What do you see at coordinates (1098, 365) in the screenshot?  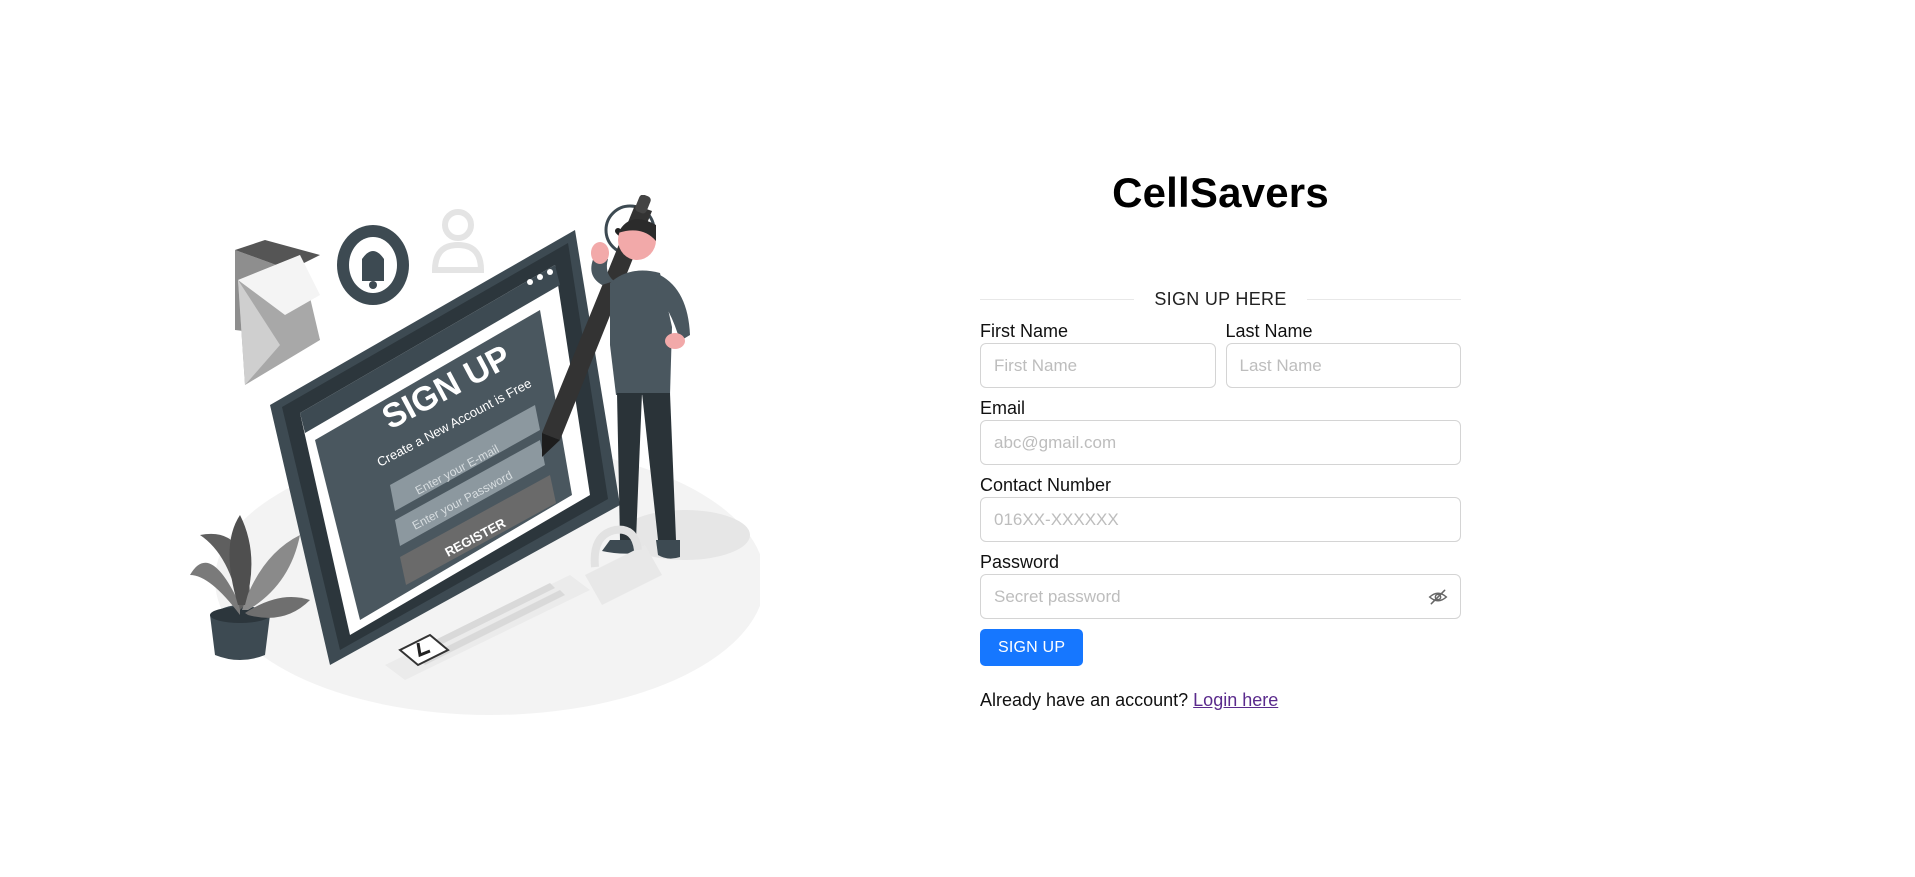 I see `first-name-input` at bounding box center [1098, 365].